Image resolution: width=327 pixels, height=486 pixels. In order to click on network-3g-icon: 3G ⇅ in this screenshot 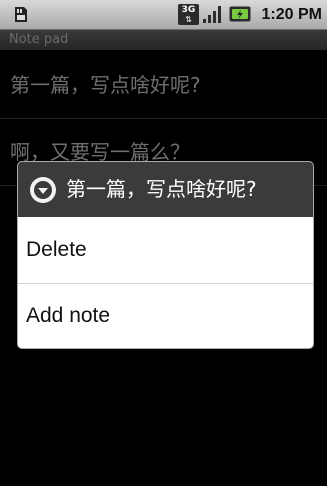, I will do `click(188, 14)`.